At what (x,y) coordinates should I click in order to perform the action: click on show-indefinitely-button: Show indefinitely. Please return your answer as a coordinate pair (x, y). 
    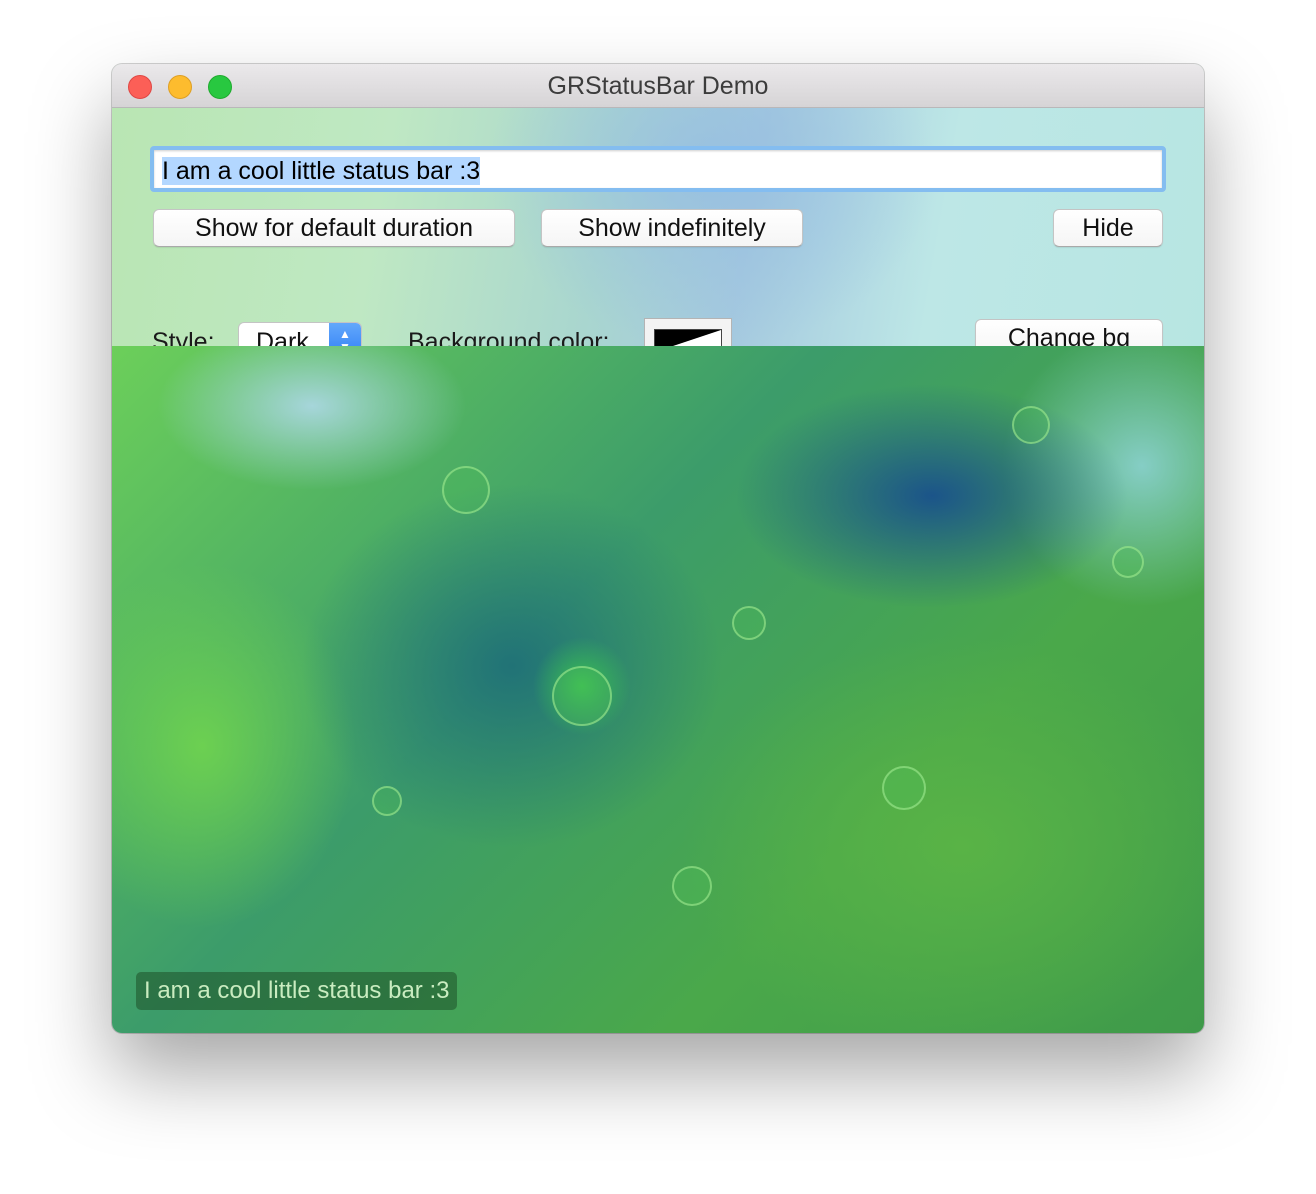
    Looking at the image, I should click on (672, 228).